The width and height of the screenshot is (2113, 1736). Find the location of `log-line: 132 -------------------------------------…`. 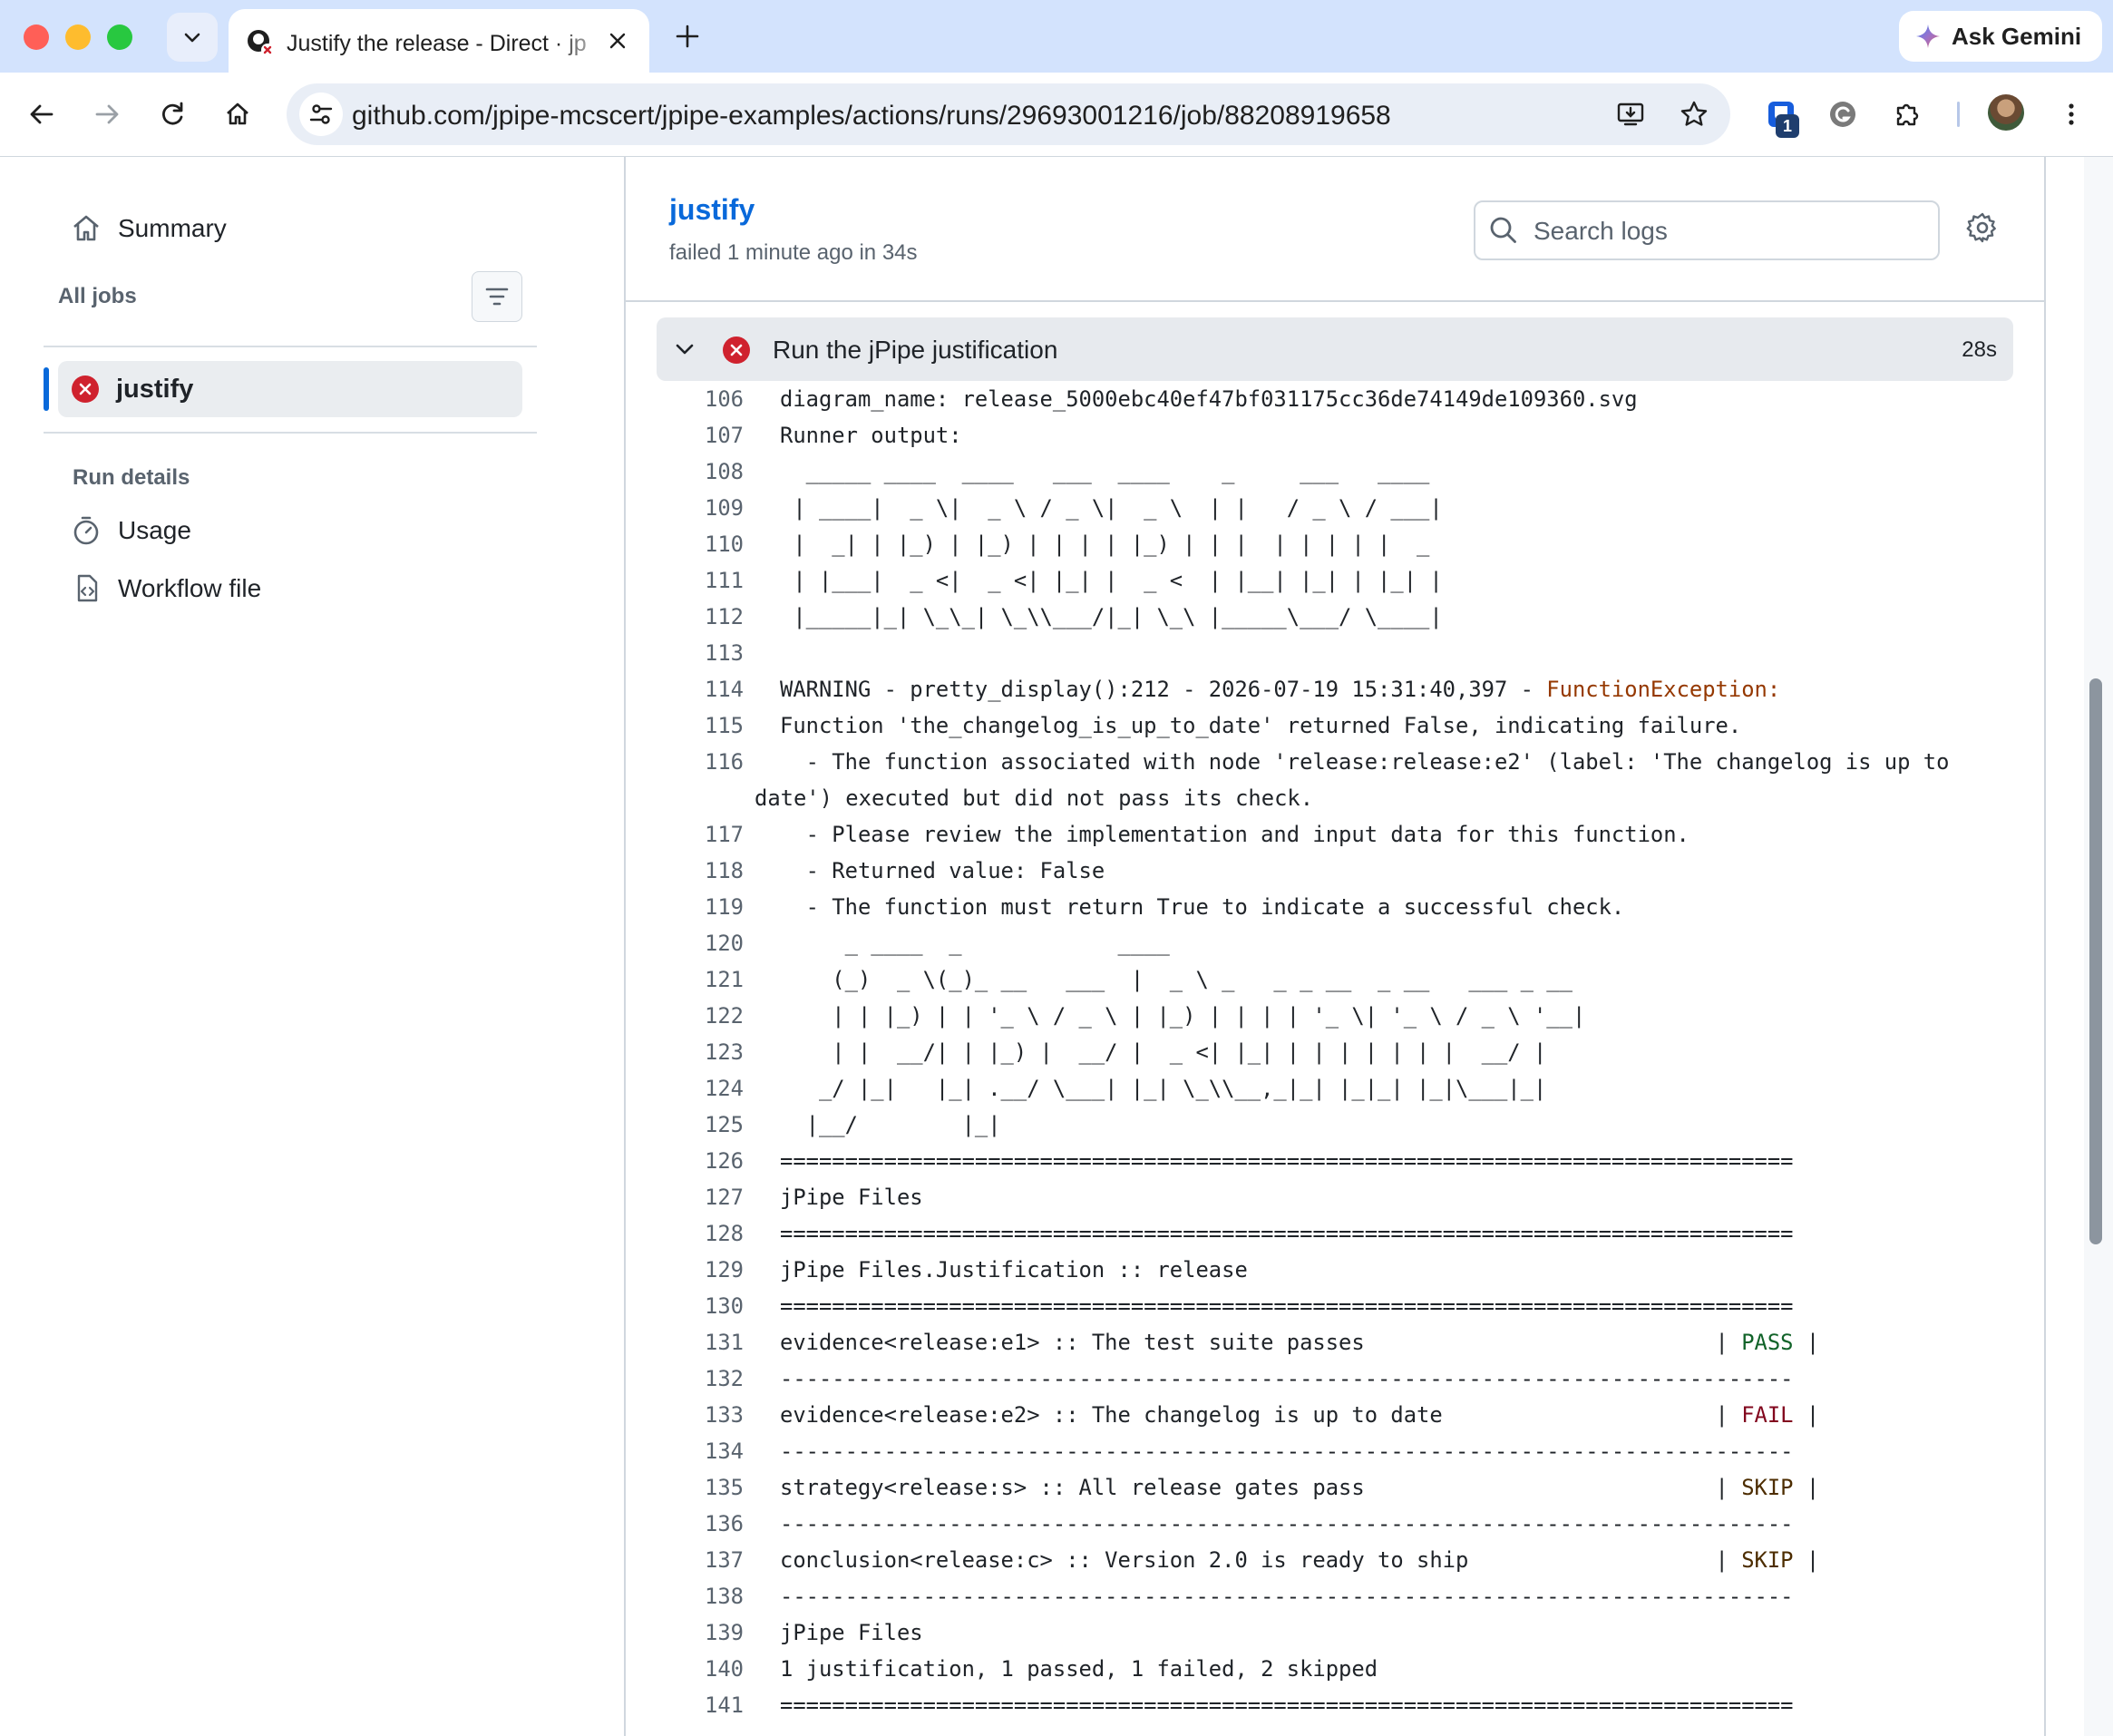

log-line: 132 -------------------------------------… is located at coordinates (1335, 1379).